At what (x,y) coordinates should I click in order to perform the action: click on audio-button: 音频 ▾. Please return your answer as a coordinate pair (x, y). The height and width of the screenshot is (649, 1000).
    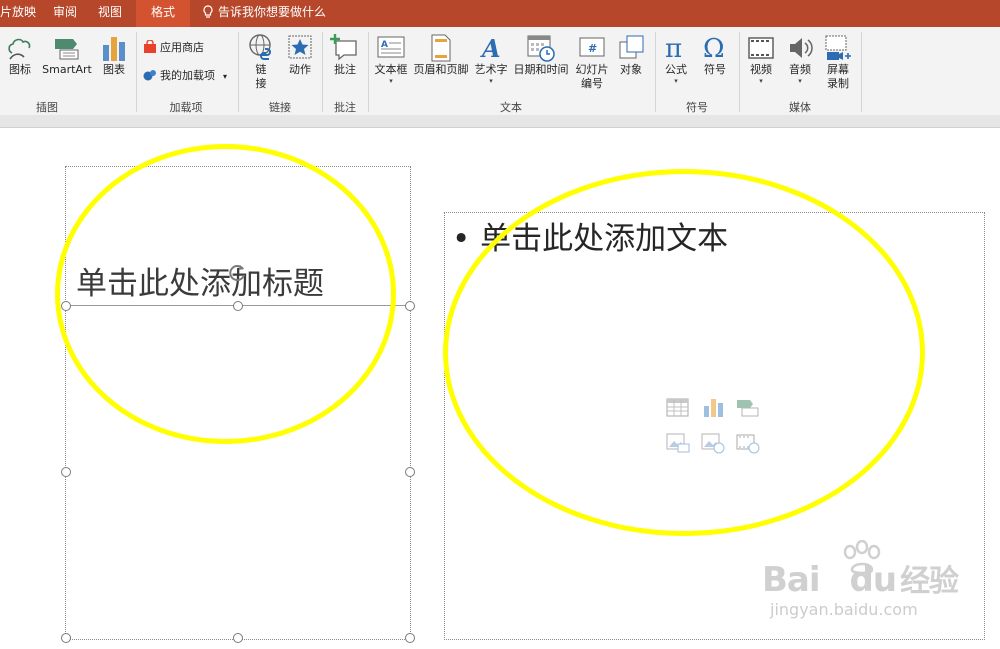
    Looking at the image, I should click on (800, 59).